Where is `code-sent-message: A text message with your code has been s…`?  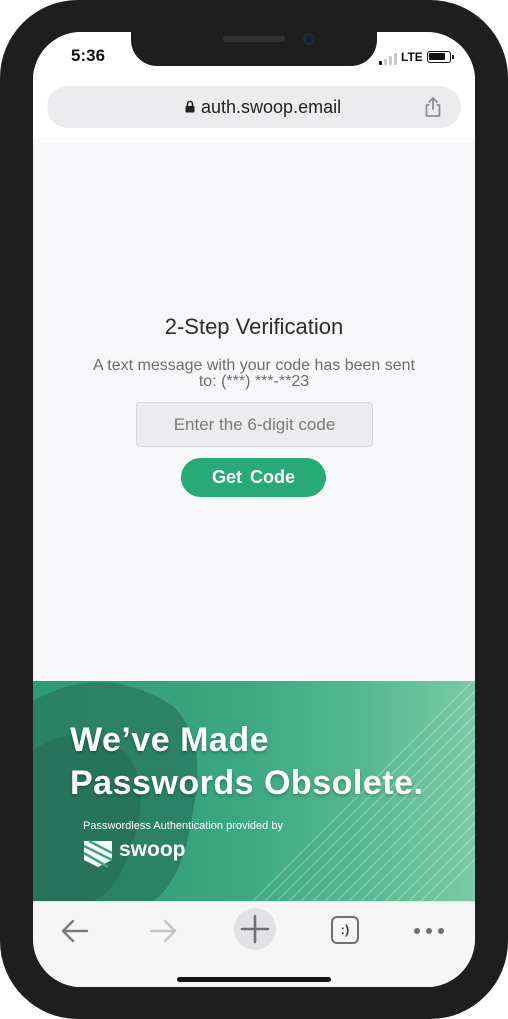 code-sent-message: A text message with your code has been s… is located at coordinates (254, 373).